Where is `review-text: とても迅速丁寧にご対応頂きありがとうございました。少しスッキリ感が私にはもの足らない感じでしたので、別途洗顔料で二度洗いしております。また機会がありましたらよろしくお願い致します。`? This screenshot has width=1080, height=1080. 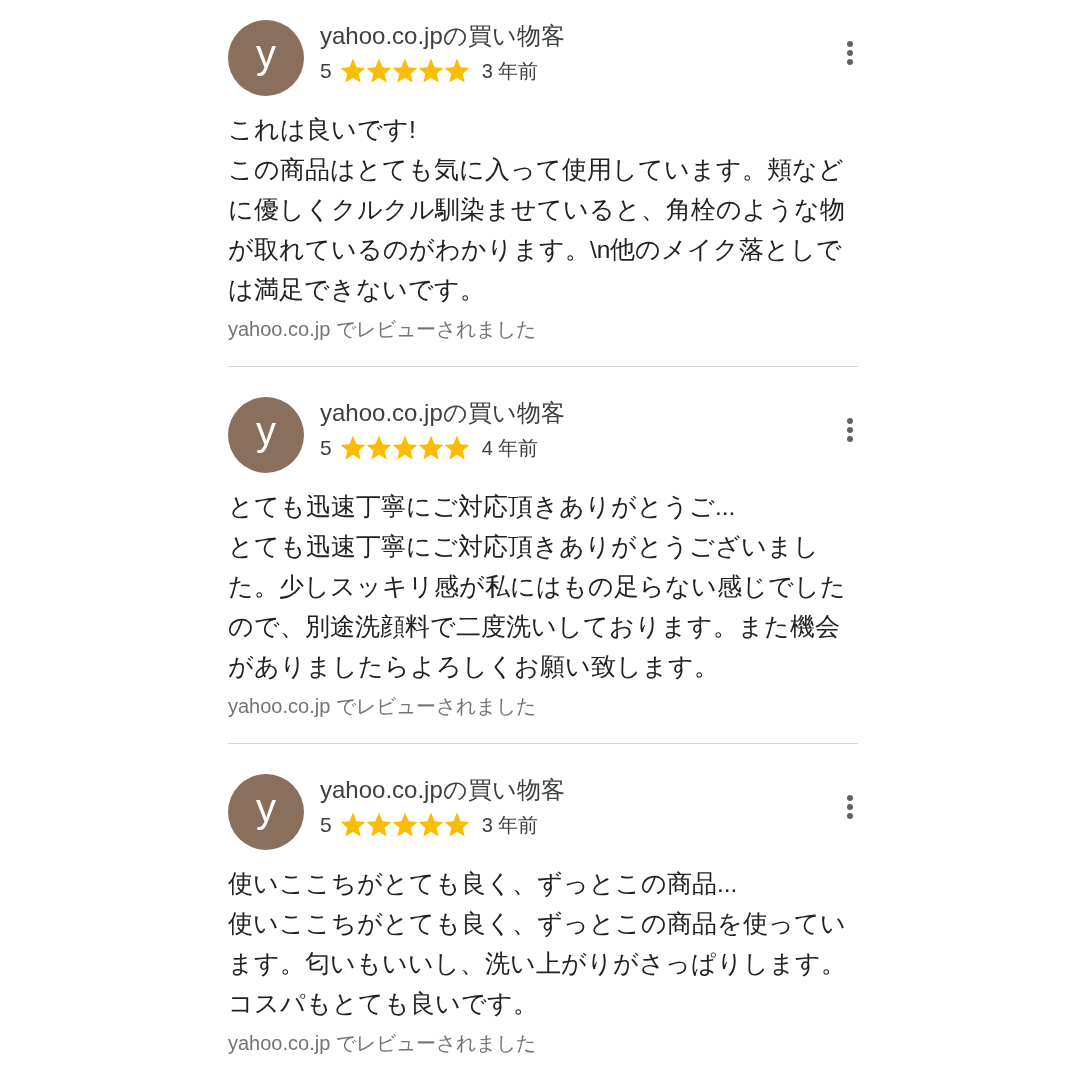 review-text: とても迅速丁寧にご対応頂きありがとうございました。少しスッキリ感が私にはもの足らない感じでしたので、別途洗顔料で二度洗いしております。また機会がありましたらよろしくお願い致します。 is located at coordinates (537, 607).